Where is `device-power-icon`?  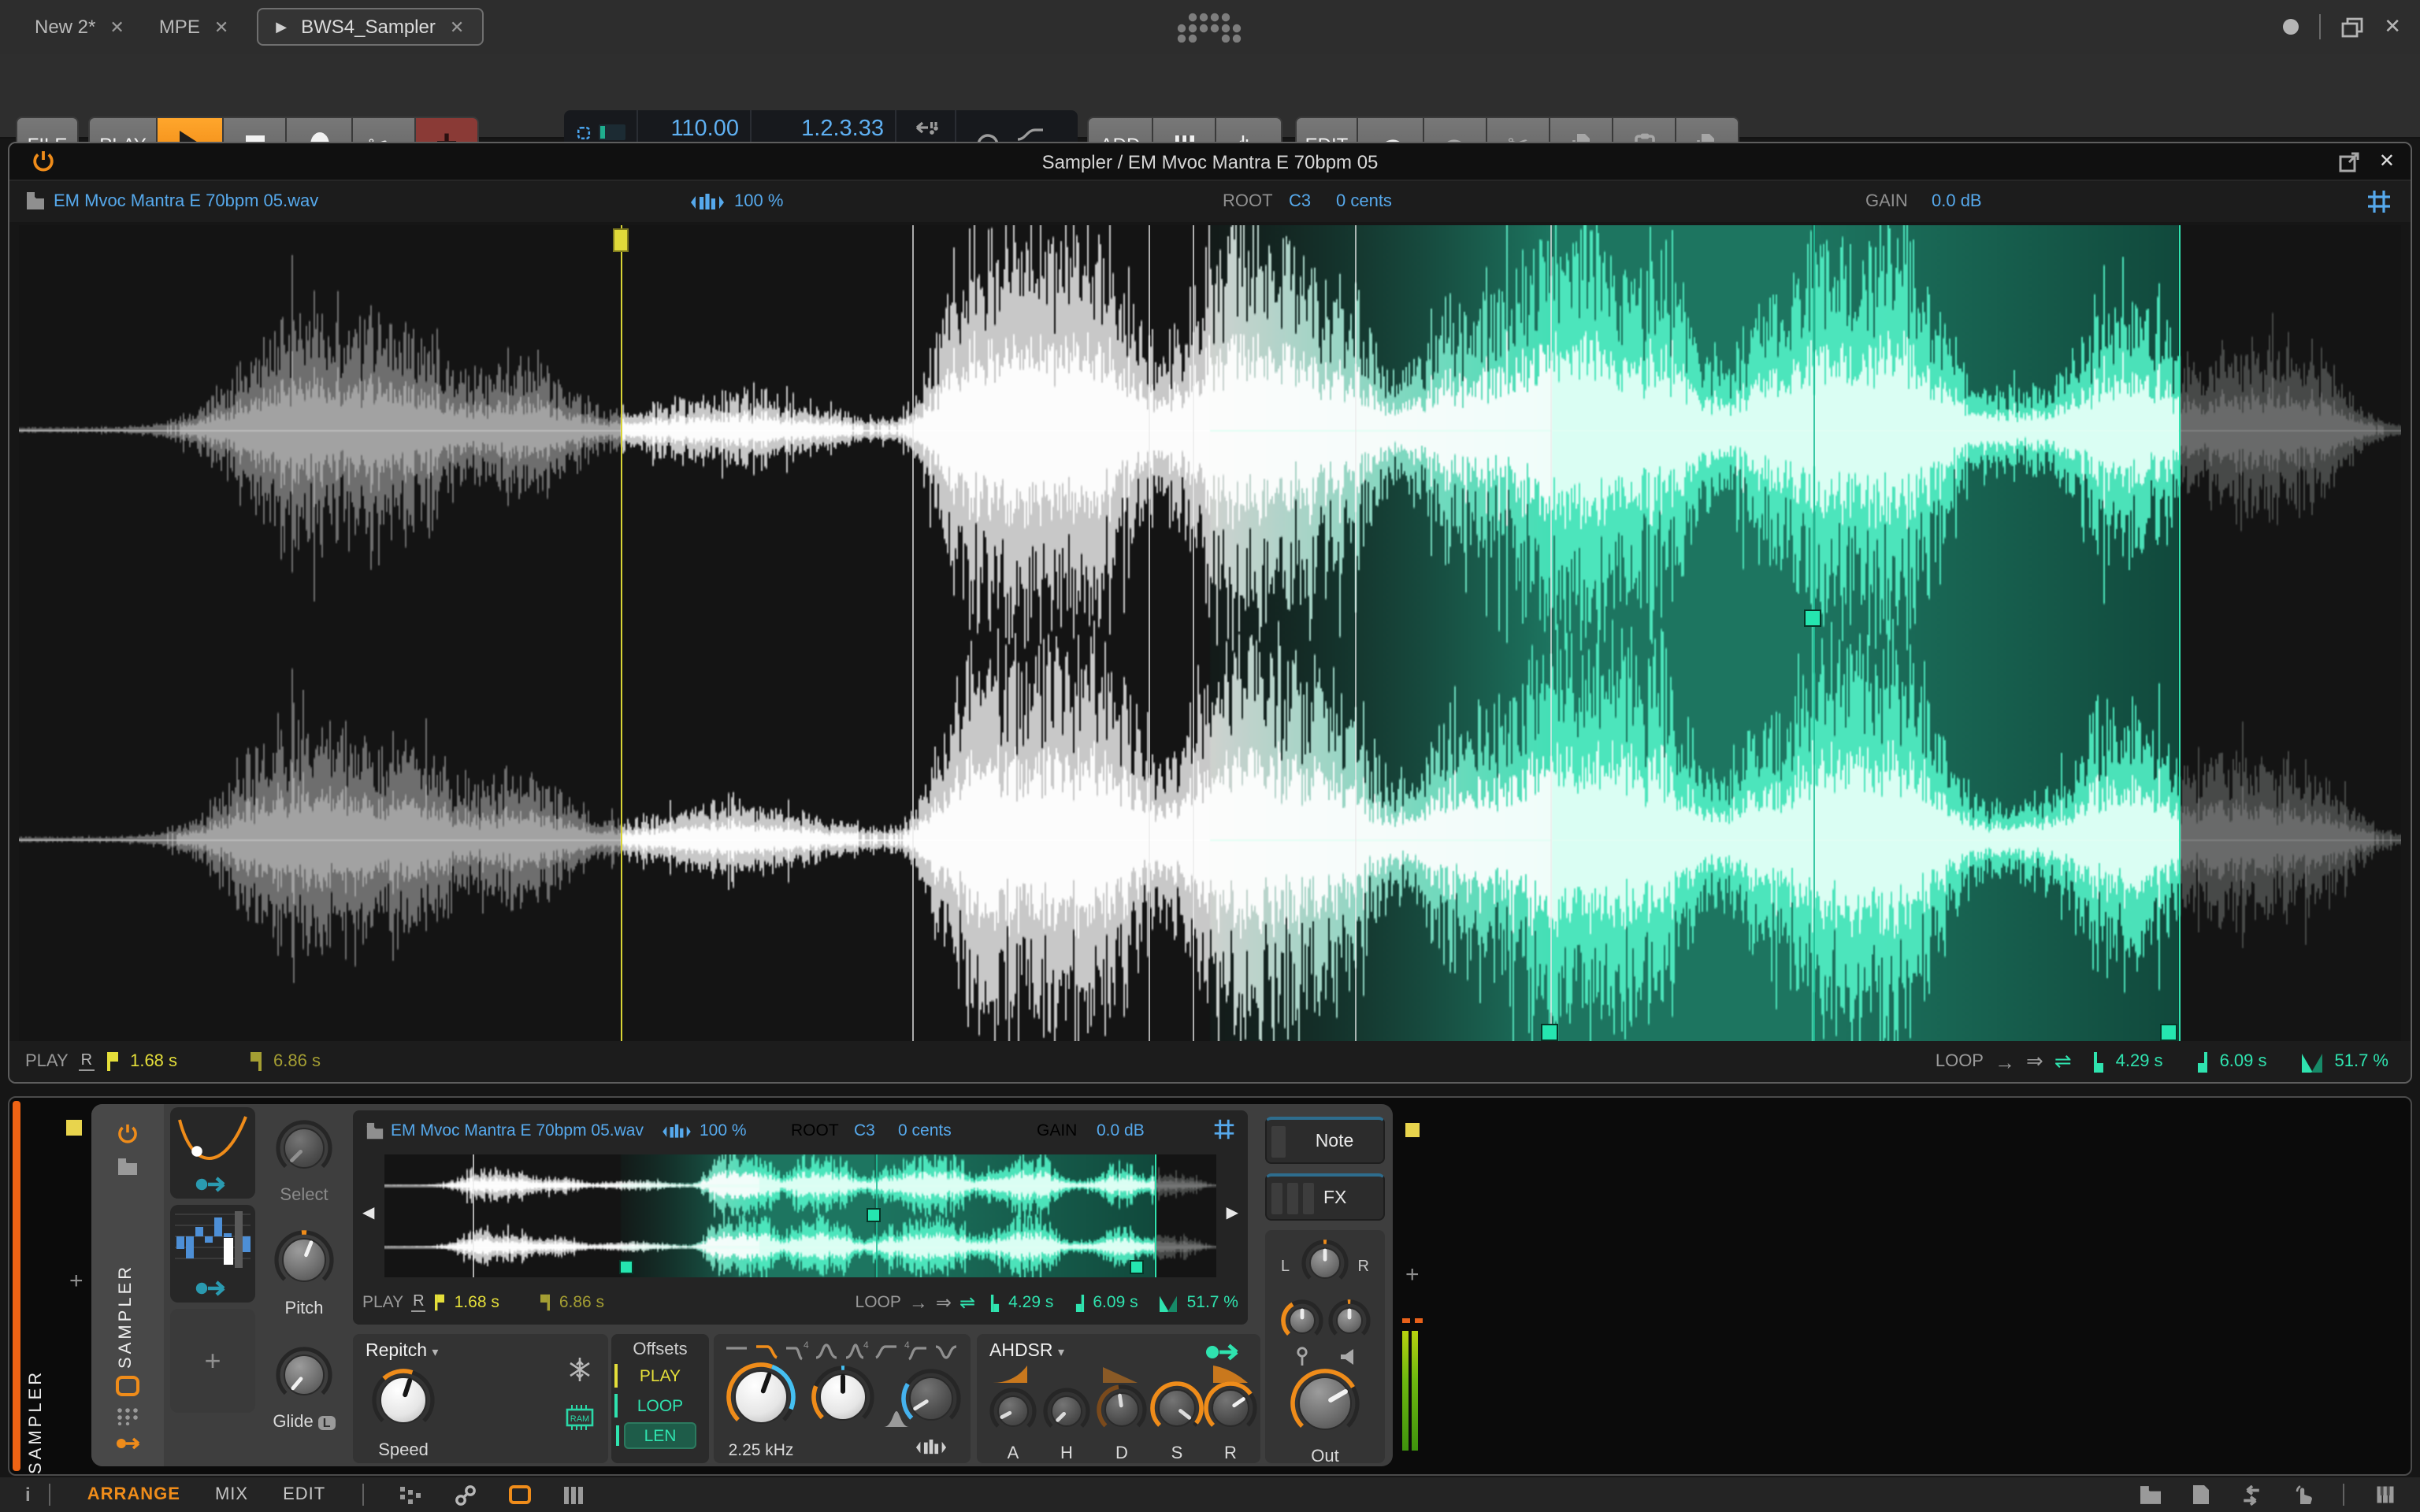 device-power-icon is located at coordinates (128, 1134).